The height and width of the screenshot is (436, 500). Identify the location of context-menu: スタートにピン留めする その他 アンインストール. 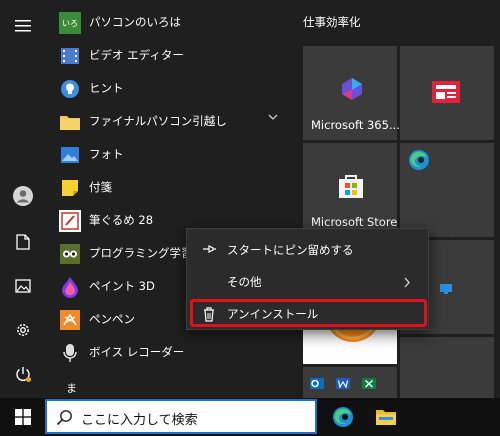
(307, 279).